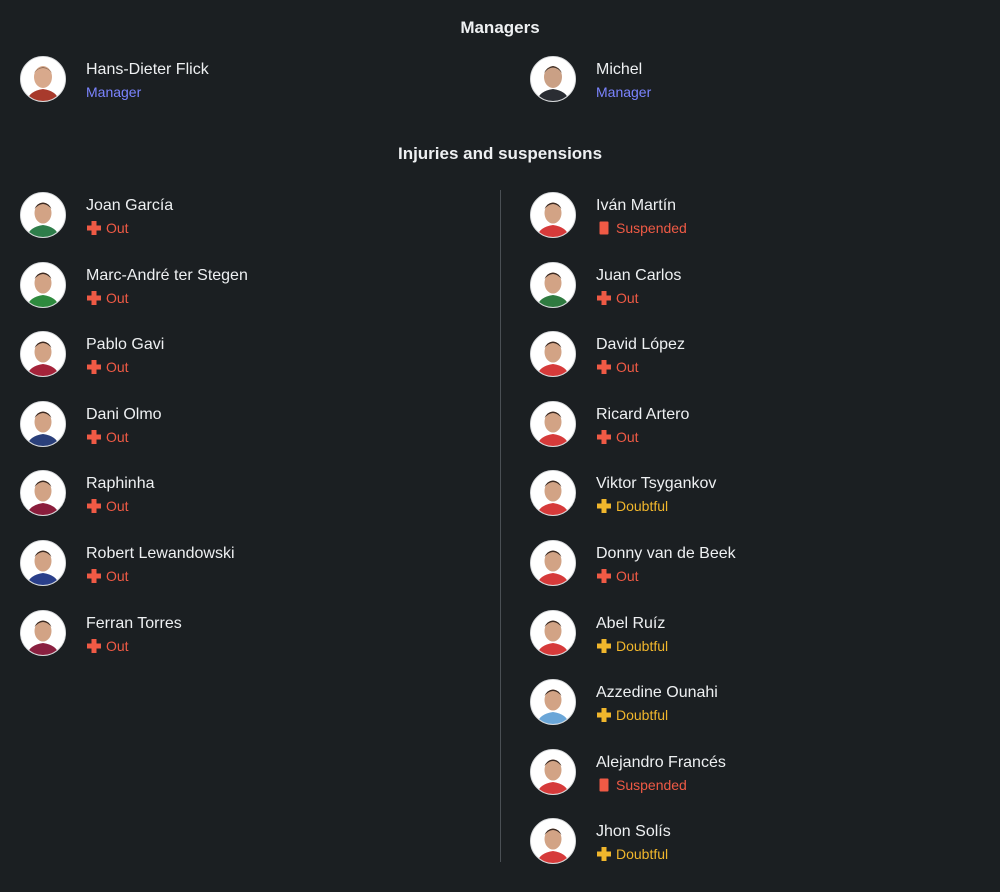  Describe the element at coordinates (124, 414) in the screenshot. I see `player-name: Dani Olmo` at that location.